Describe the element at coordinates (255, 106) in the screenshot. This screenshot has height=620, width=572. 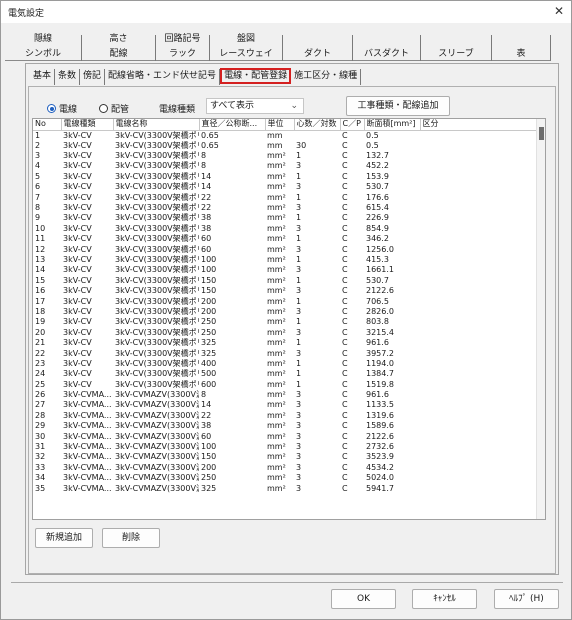
I see `wire-type-select: すべて表示 ⌄` at that location.